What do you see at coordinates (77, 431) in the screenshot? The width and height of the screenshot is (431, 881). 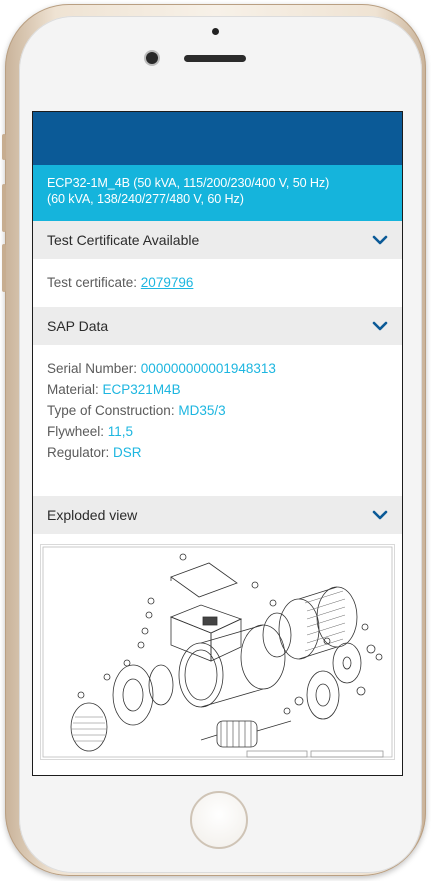 I see `flywheel-label: Flywheel:` at bounding box center [77, 431].